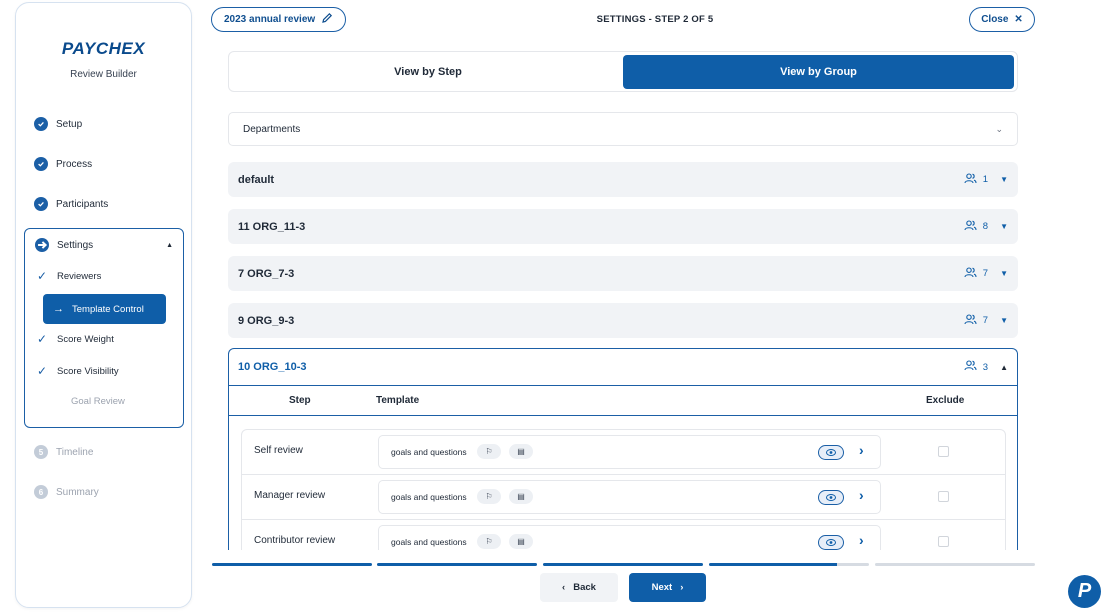 The height and width of the screenshot is (614, 1106). Describe the element at coordinates (88, 371) in the screenshot. I see `substep-label: Score Visibility` at that location.